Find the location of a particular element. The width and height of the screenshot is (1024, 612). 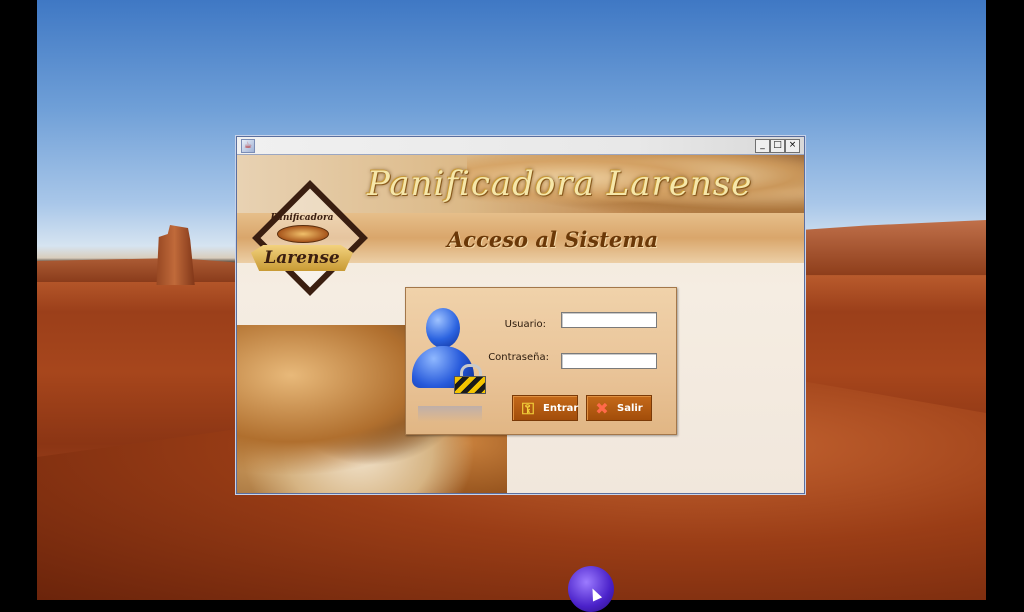

user-lock-icon is located at coordinates (449, 364).